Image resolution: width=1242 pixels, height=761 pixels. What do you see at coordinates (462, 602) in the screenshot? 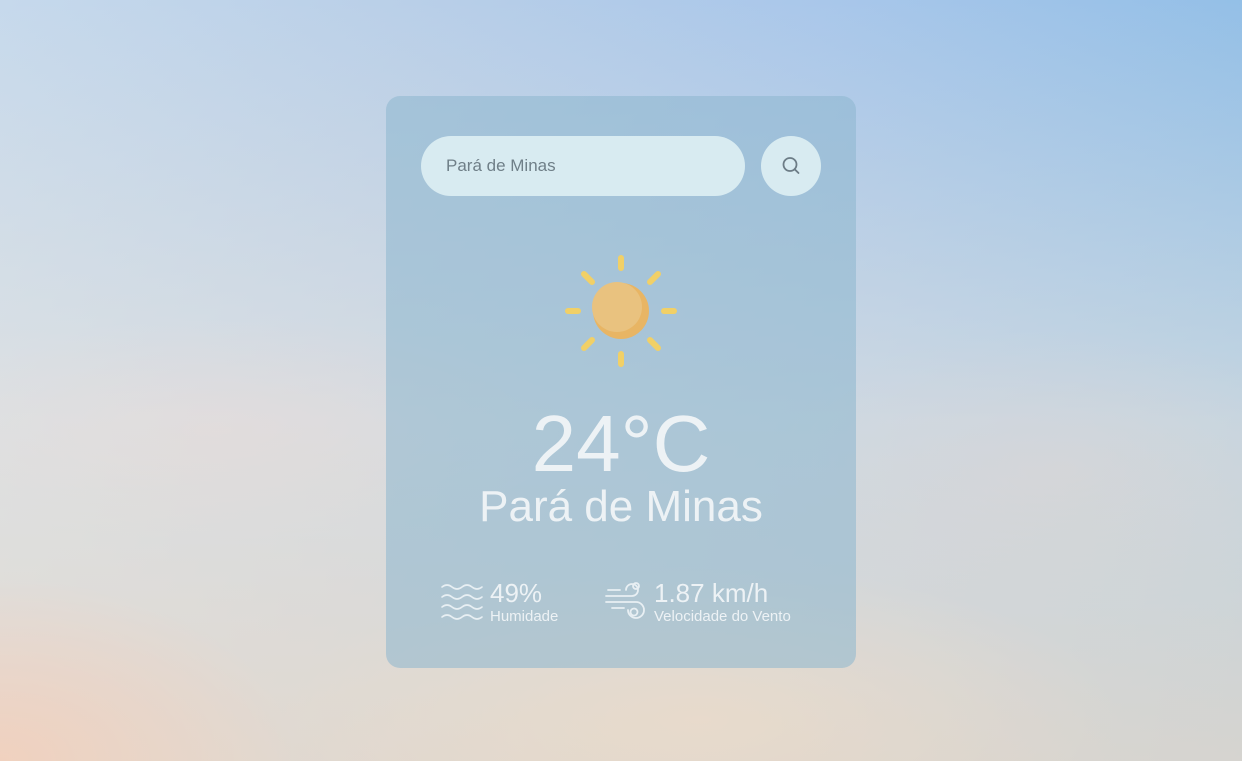
I see `humidity-waves-icon` at bounding box center [462, 602].